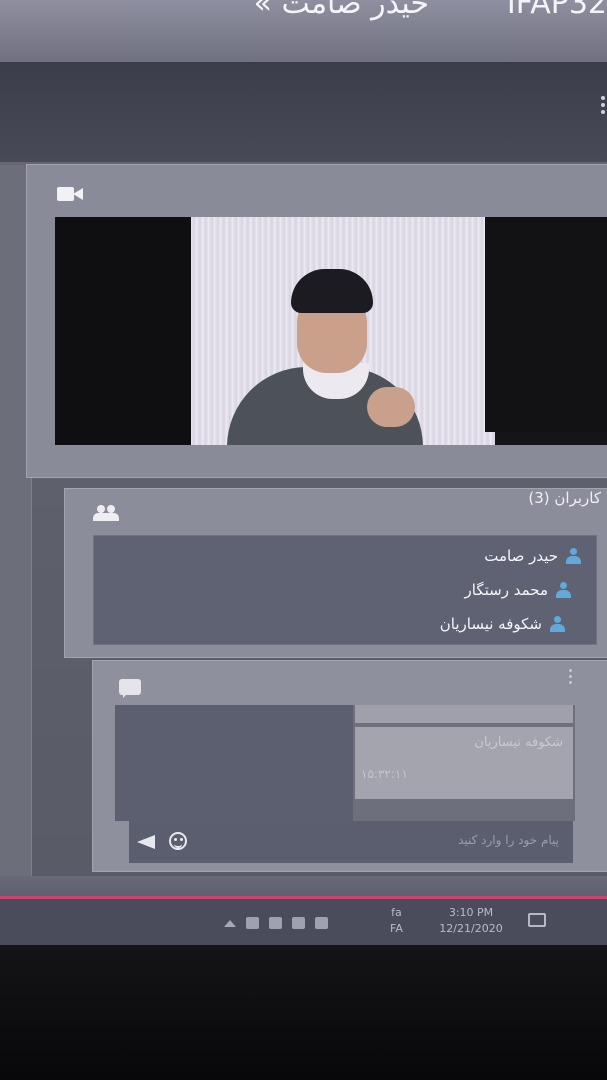 This screenshot has height=1080, width=607. Describe the element at coordinates (343, 331) in the screenshot. I see `webcam-feed` at that location.